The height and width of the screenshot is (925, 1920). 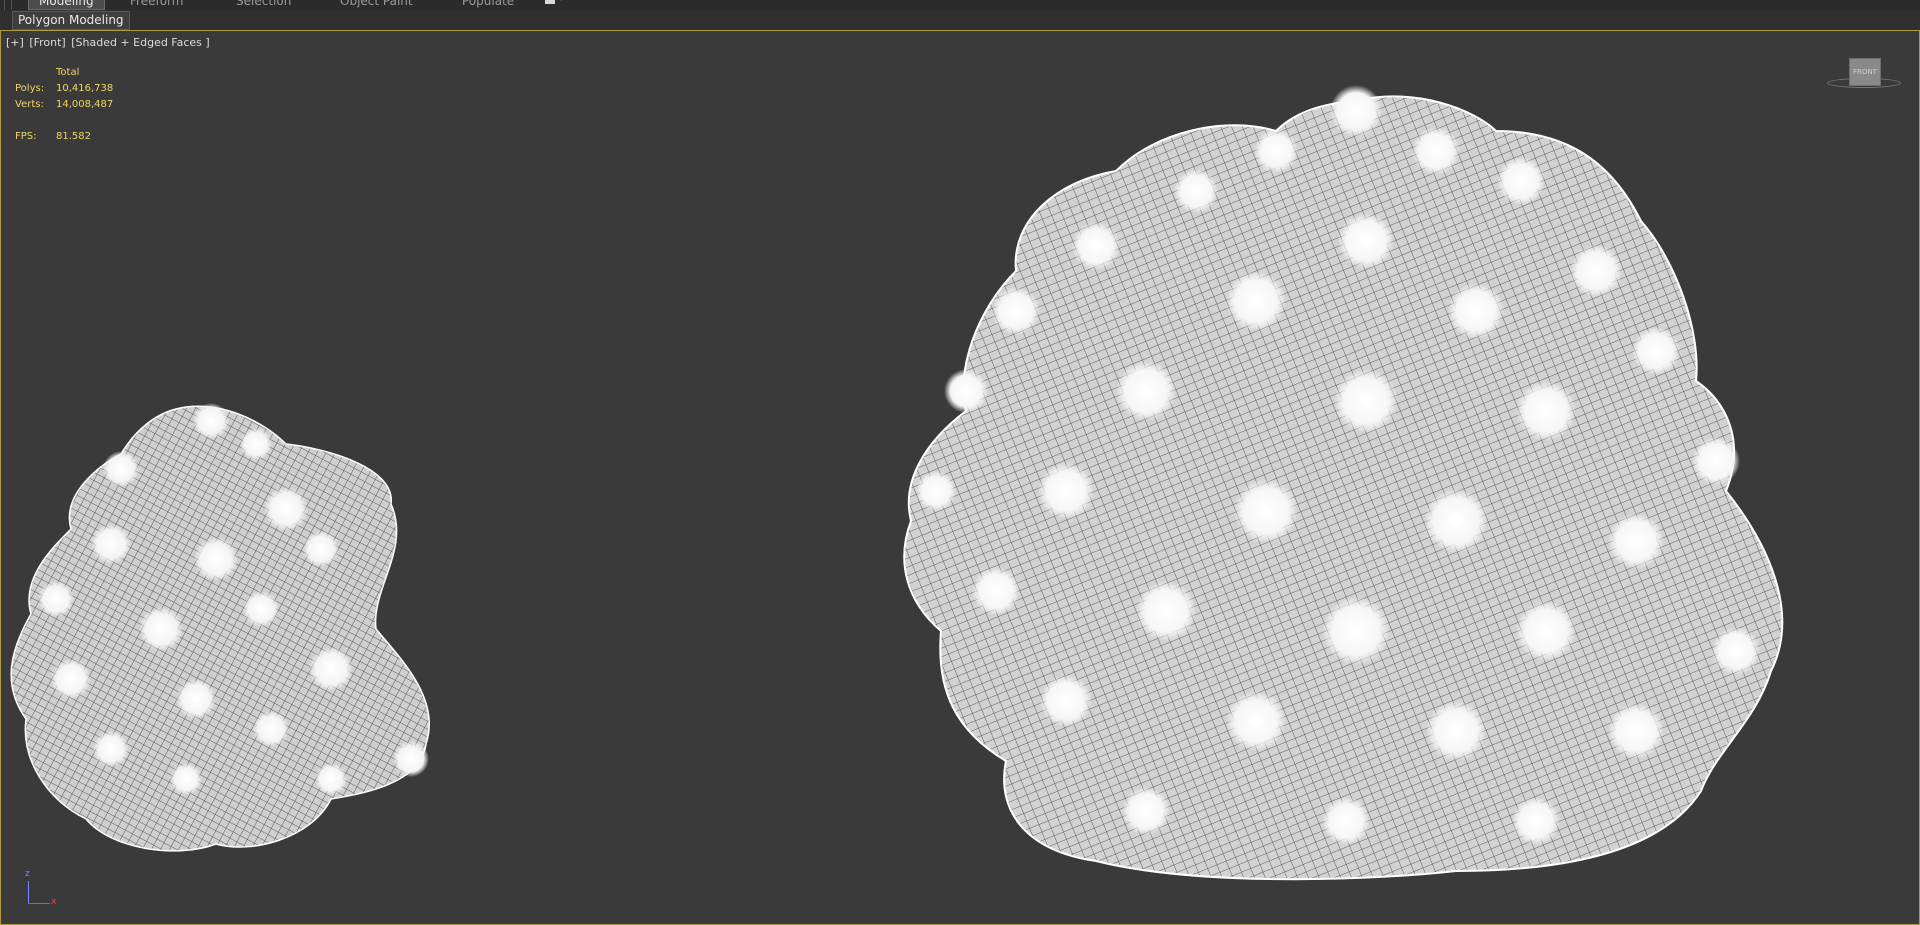 What do you see at coordinates (8, 5) in the screenshot?
I see `ribbon-grip` at bounding box center [8, 5].